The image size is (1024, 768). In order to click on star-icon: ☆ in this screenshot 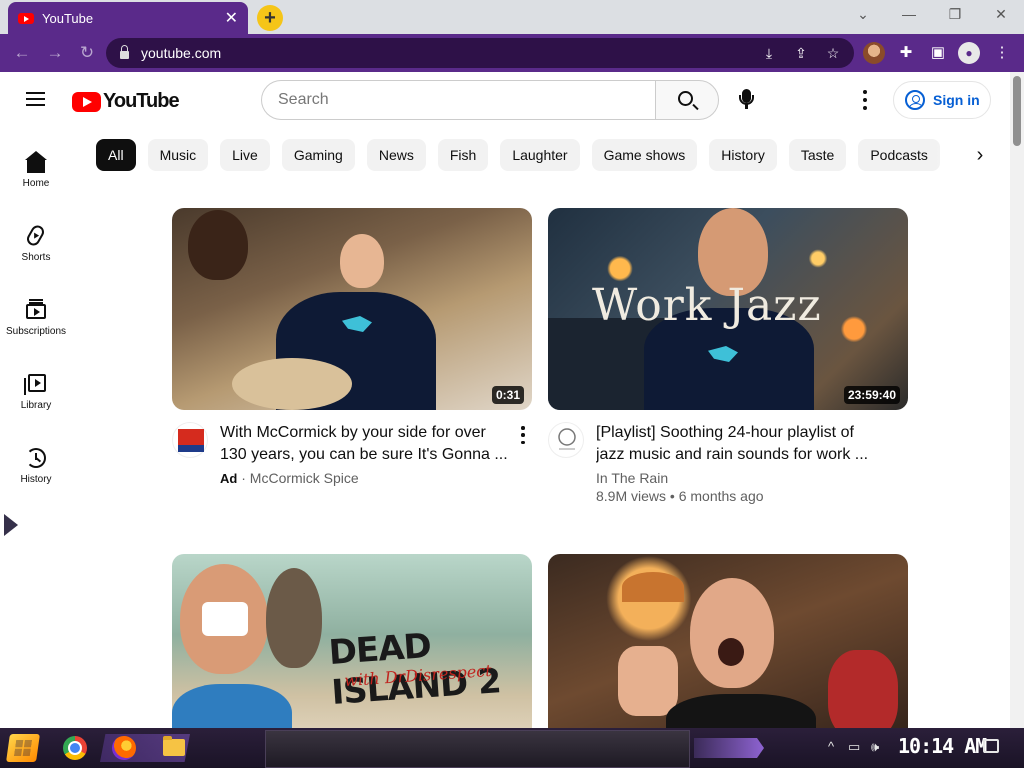, I will do `click(833, 53)`.